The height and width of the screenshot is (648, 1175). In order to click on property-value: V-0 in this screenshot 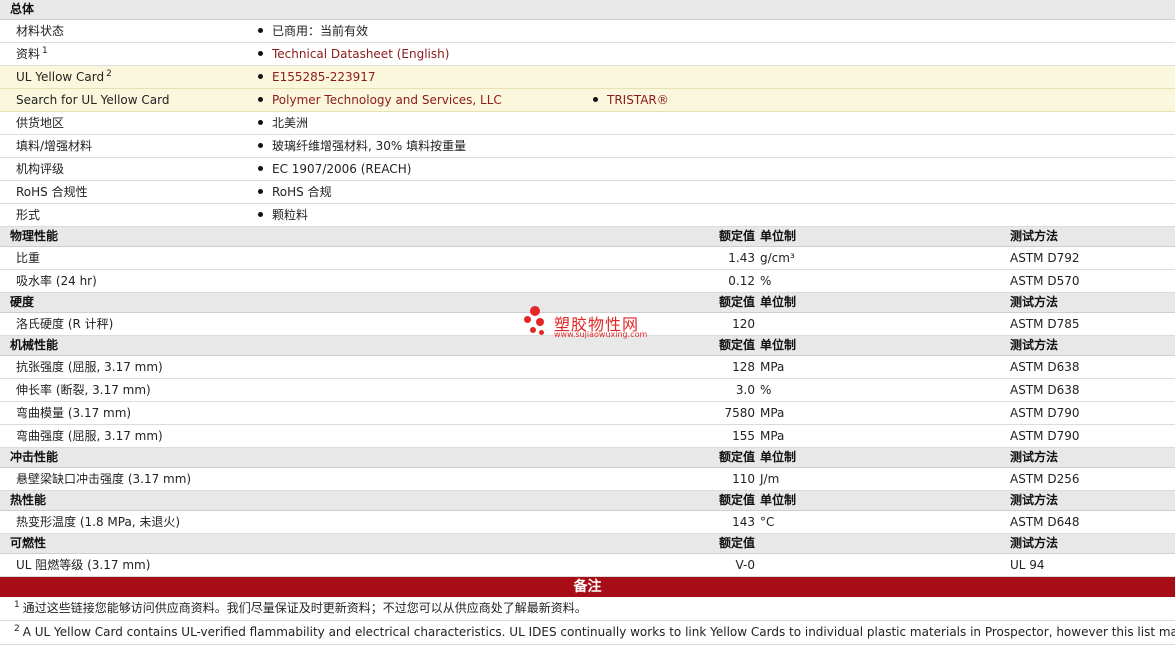, I will do `click(745, 565)`.